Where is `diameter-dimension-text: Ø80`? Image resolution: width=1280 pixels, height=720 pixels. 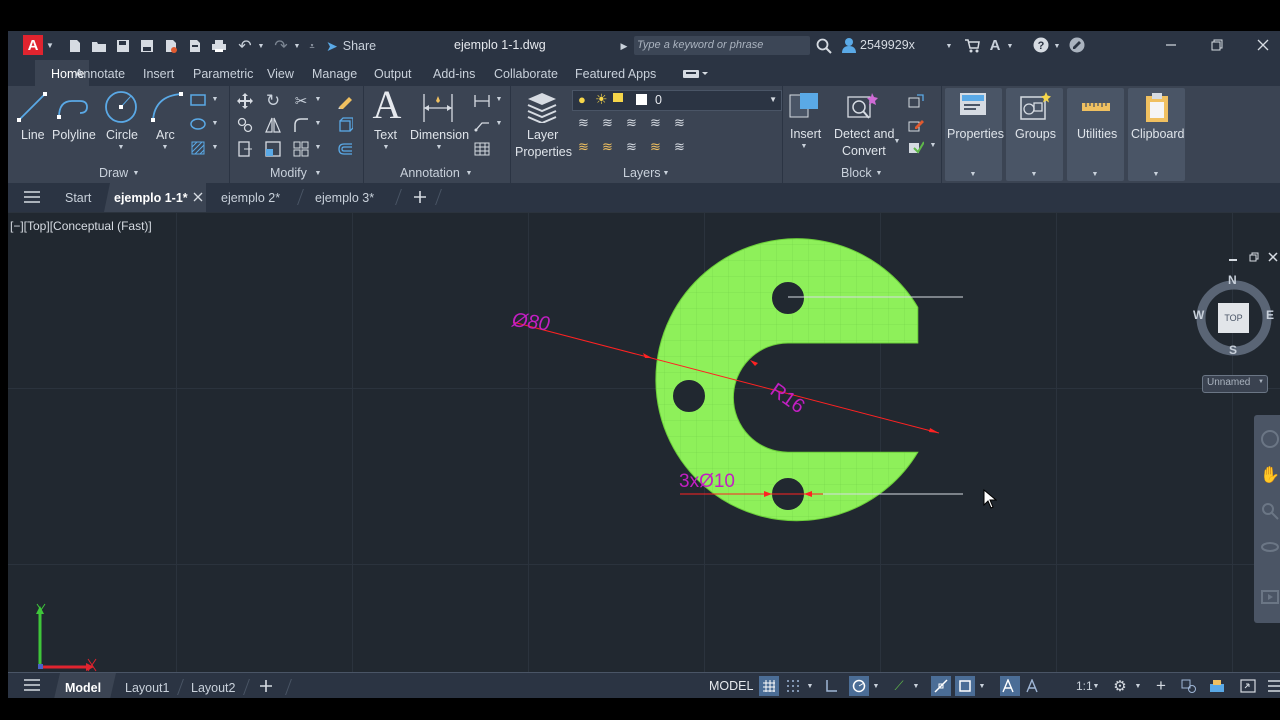 diameter-dimension-text: Ø80 is located at coordinates (531, 322).